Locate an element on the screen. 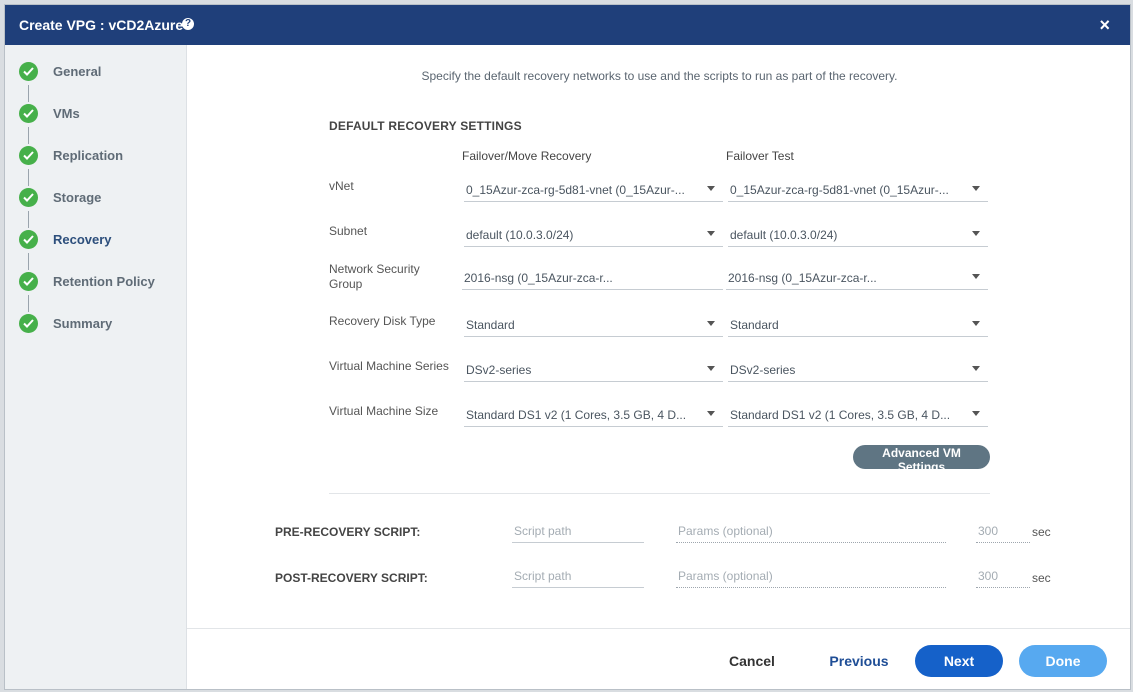  help-icon: ? is located at coordinates (188, 24).